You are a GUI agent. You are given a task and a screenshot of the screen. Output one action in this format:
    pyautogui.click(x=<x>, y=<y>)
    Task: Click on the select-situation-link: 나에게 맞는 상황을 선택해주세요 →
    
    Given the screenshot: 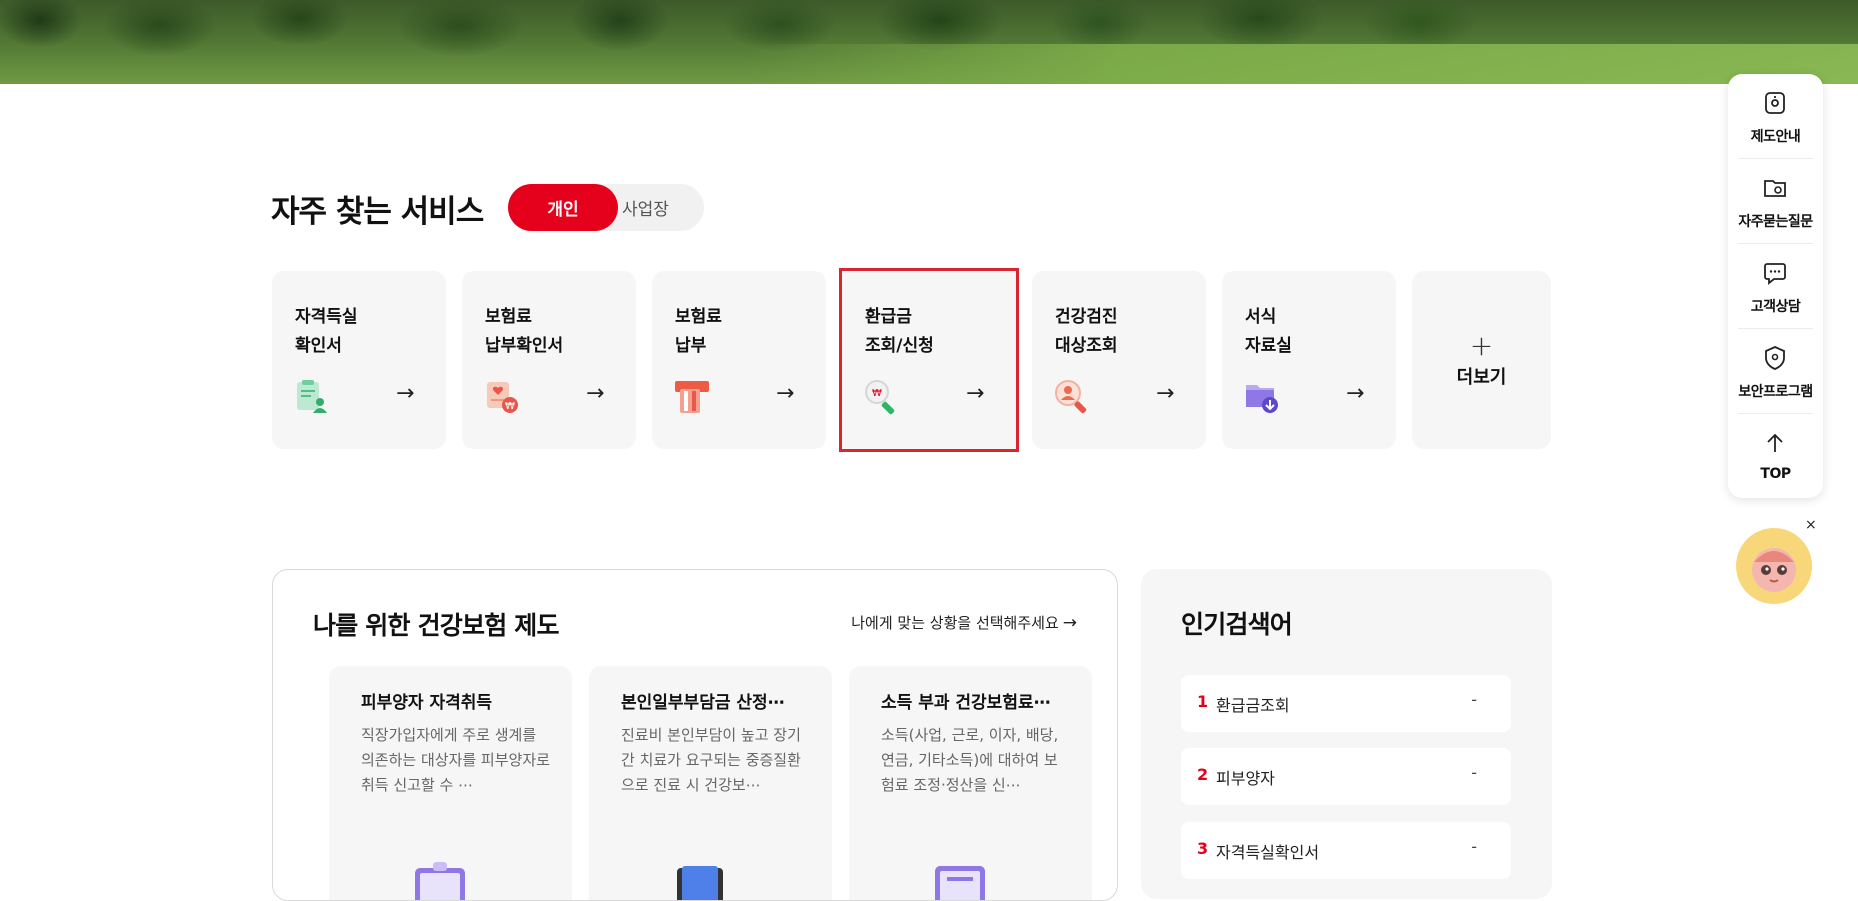 What is the action you would take?
    pyautogui.click(x=964, y=622)
    